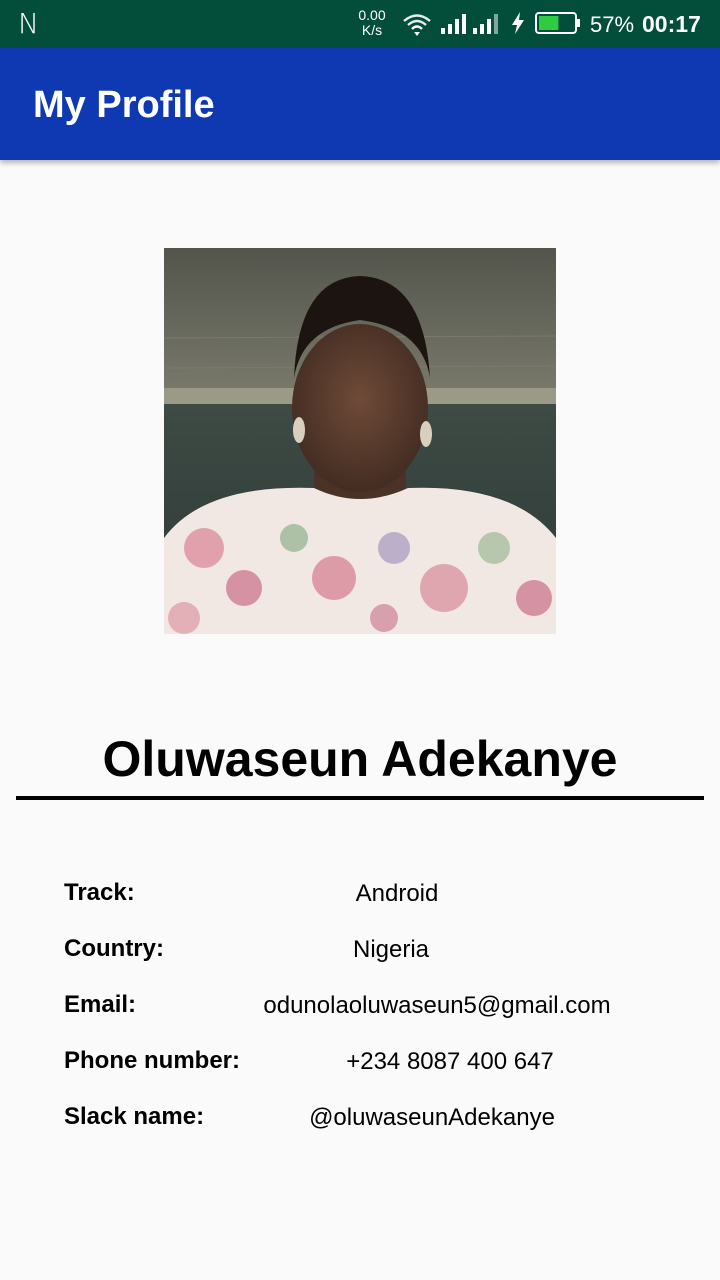 The height and width of the screenshot is (1280, 720). Describe the element at coordinates (114, 948) in the screenshot. I see `country-label: Country:` at that location.